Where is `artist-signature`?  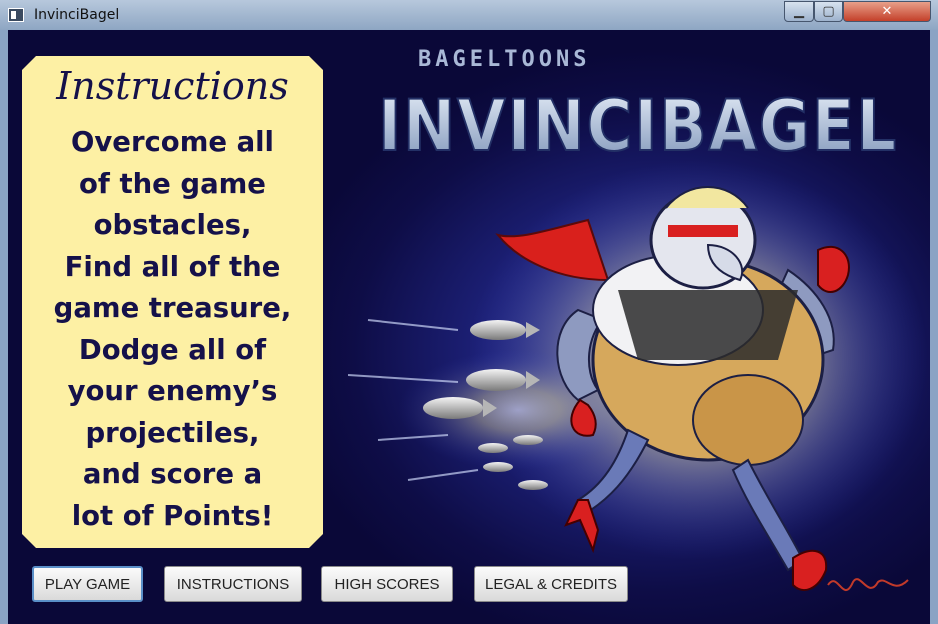 artist-signature is located at coordinates (868, 584).